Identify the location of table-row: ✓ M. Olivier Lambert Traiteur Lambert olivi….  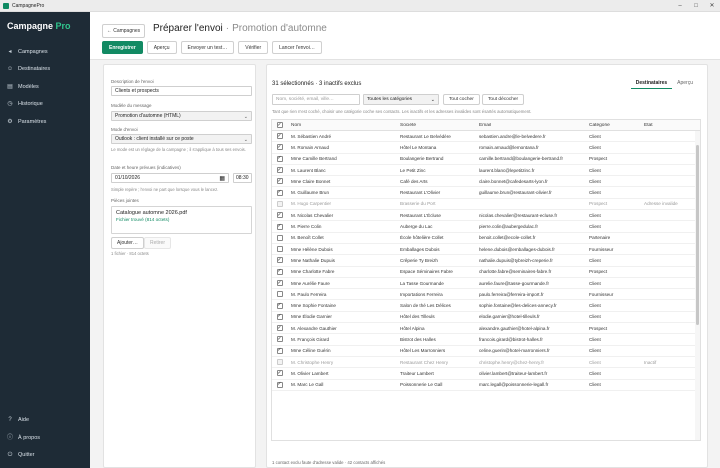
(486, 374).